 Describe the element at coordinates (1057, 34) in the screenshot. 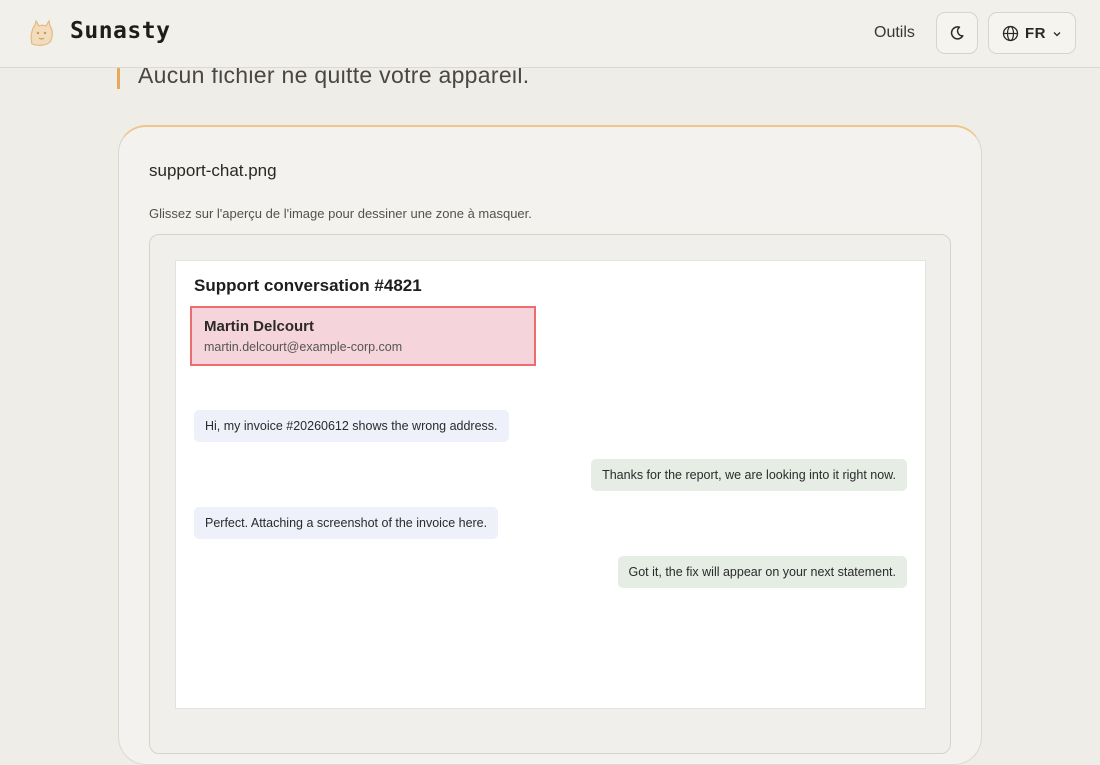

I see `chevron-down-icon` at that location.